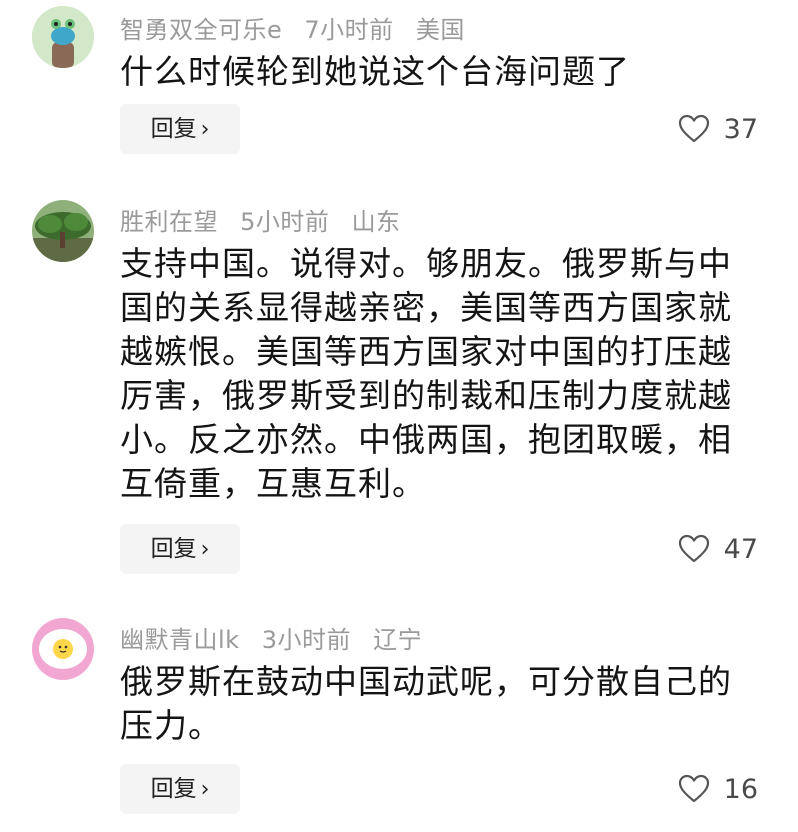 The image size is (798, 832). What do you see at coordinates (376, 222) in the screenshot?
I see `location: 山东` at bounding box center [376, 222].